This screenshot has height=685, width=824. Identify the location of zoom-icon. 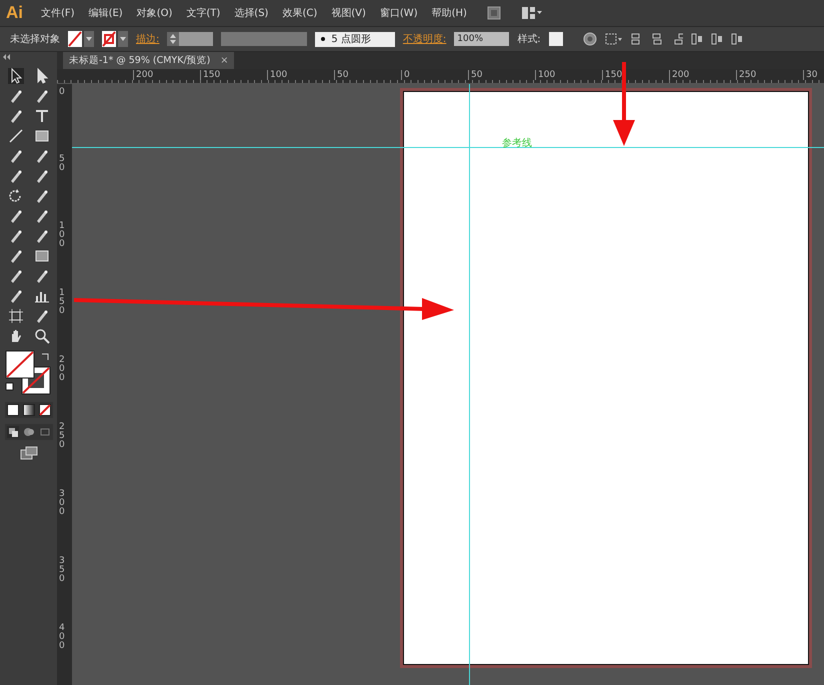
(42, 336).